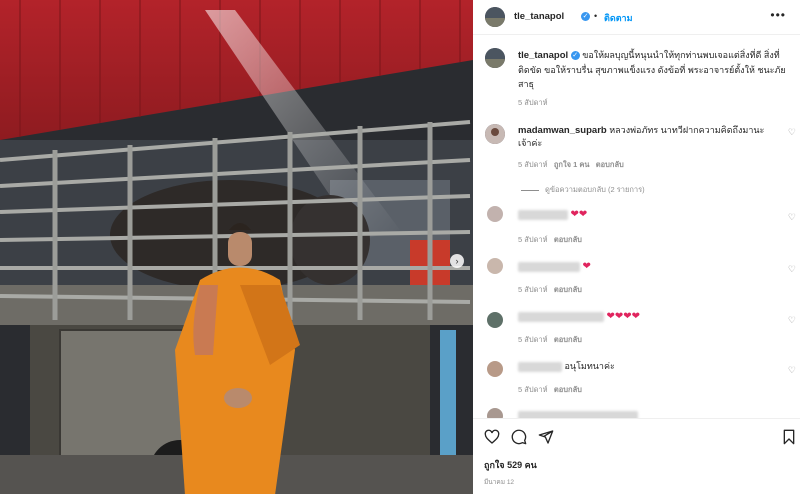 The width and height of the screenshot is (800, 495). What do you see at coordinates (618, 18) in the screenshot?
I see `follow-button: ติดตาม` at bounding box center [618, 18].